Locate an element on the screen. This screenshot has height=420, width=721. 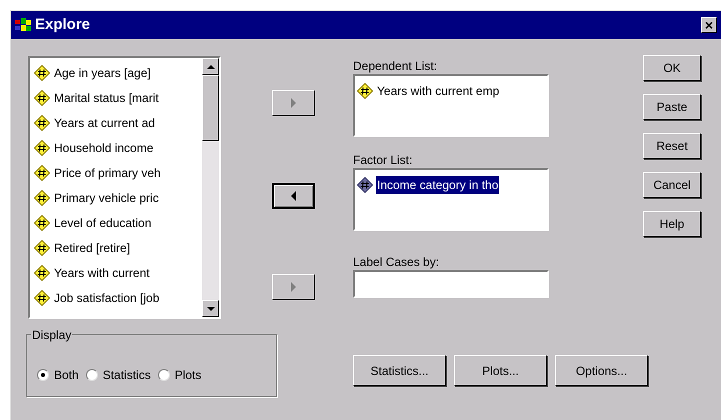
dialog-button: Help is located at coordinates (672, 224).